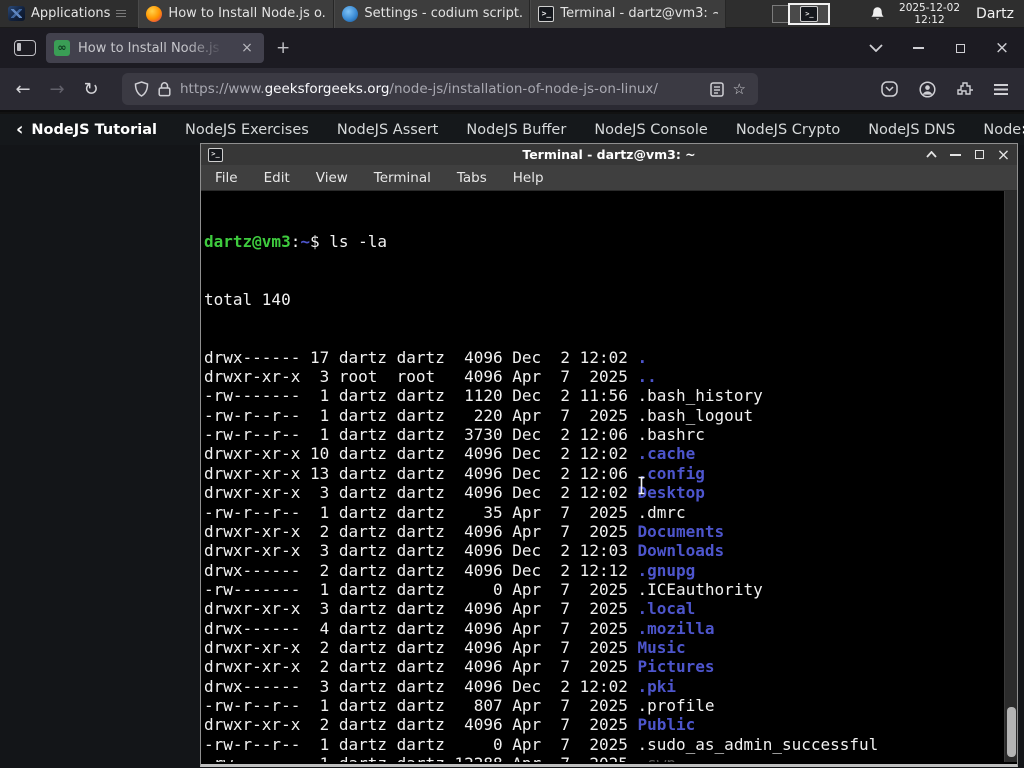  Describe the element at coordinates (952, 89) in the screenshot. I see `toolbar-right-icons` at that location.